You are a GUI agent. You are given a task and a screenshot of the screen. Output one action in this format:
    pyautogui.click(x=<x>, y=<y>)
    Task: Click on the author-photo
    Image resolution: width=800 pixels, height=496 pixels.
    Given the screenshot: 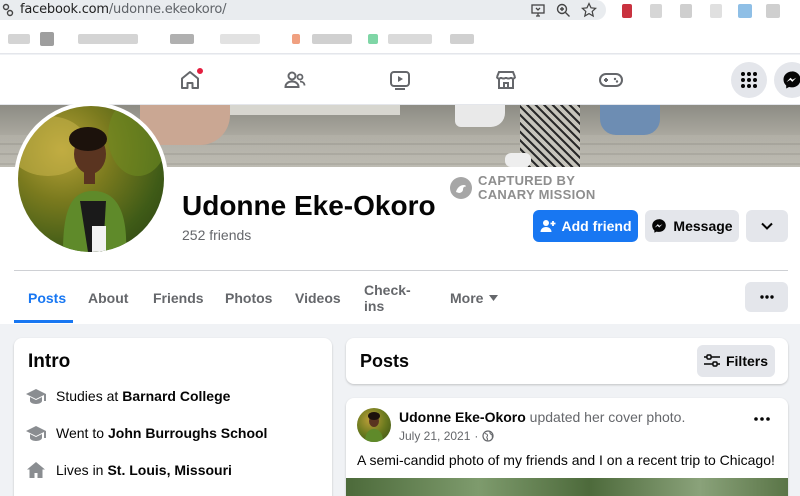 What is the action you would take?
    pyautogui.click(x=374, y=427)
    